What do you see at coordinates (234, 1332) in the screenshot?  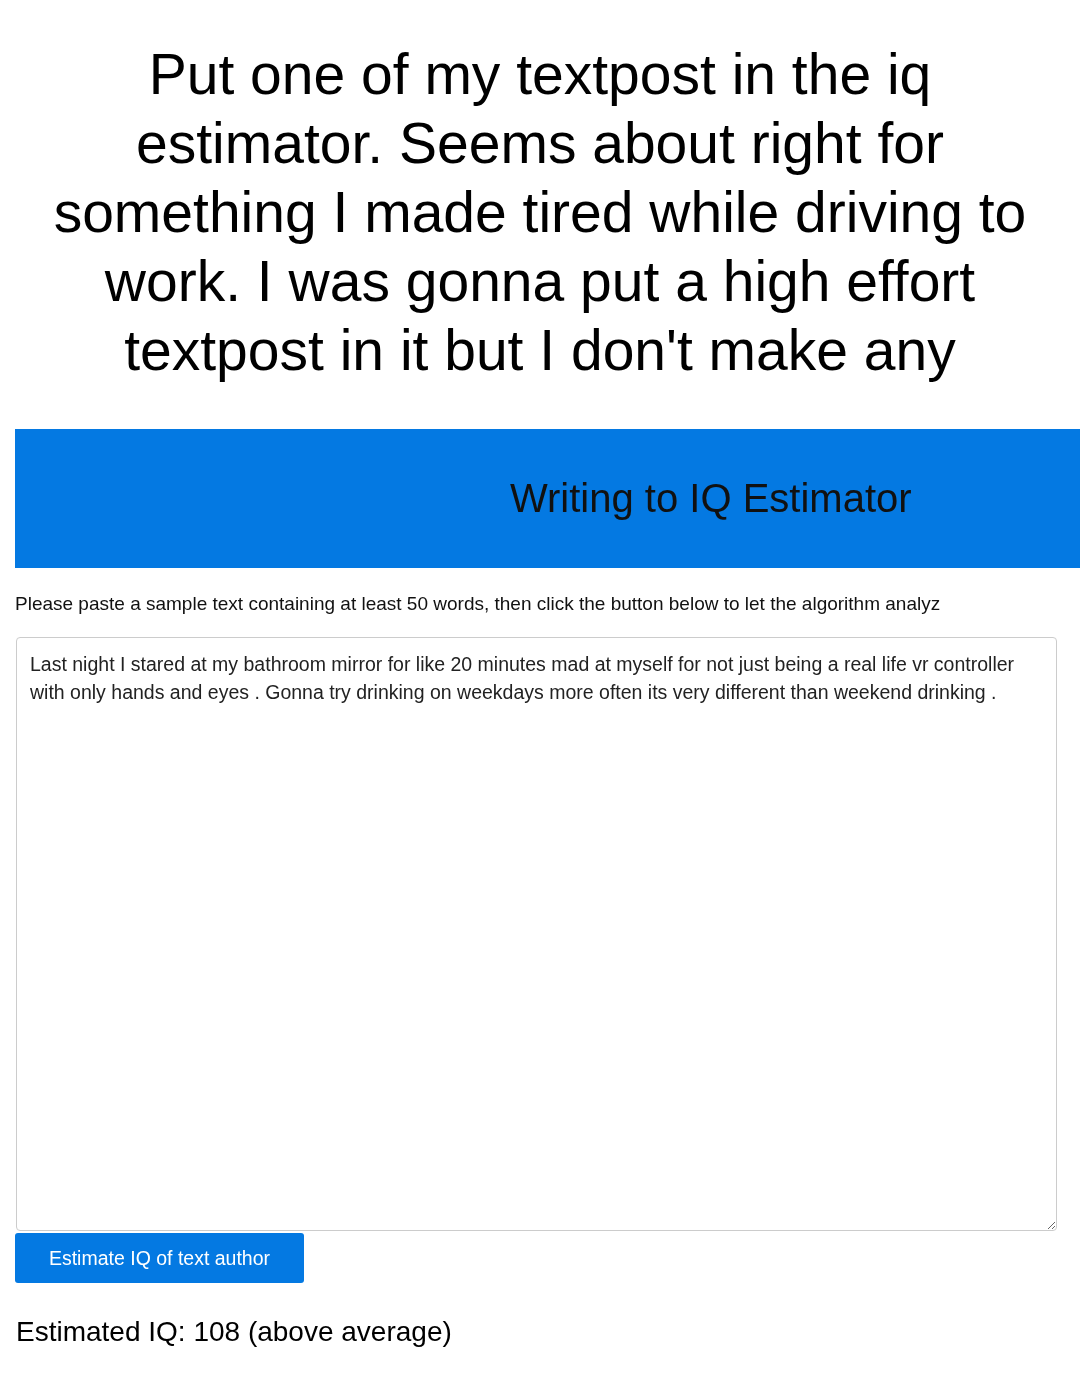 I see `result-text: Estimated IQ: 108 (above average)` at bounding box center [234, 1332].